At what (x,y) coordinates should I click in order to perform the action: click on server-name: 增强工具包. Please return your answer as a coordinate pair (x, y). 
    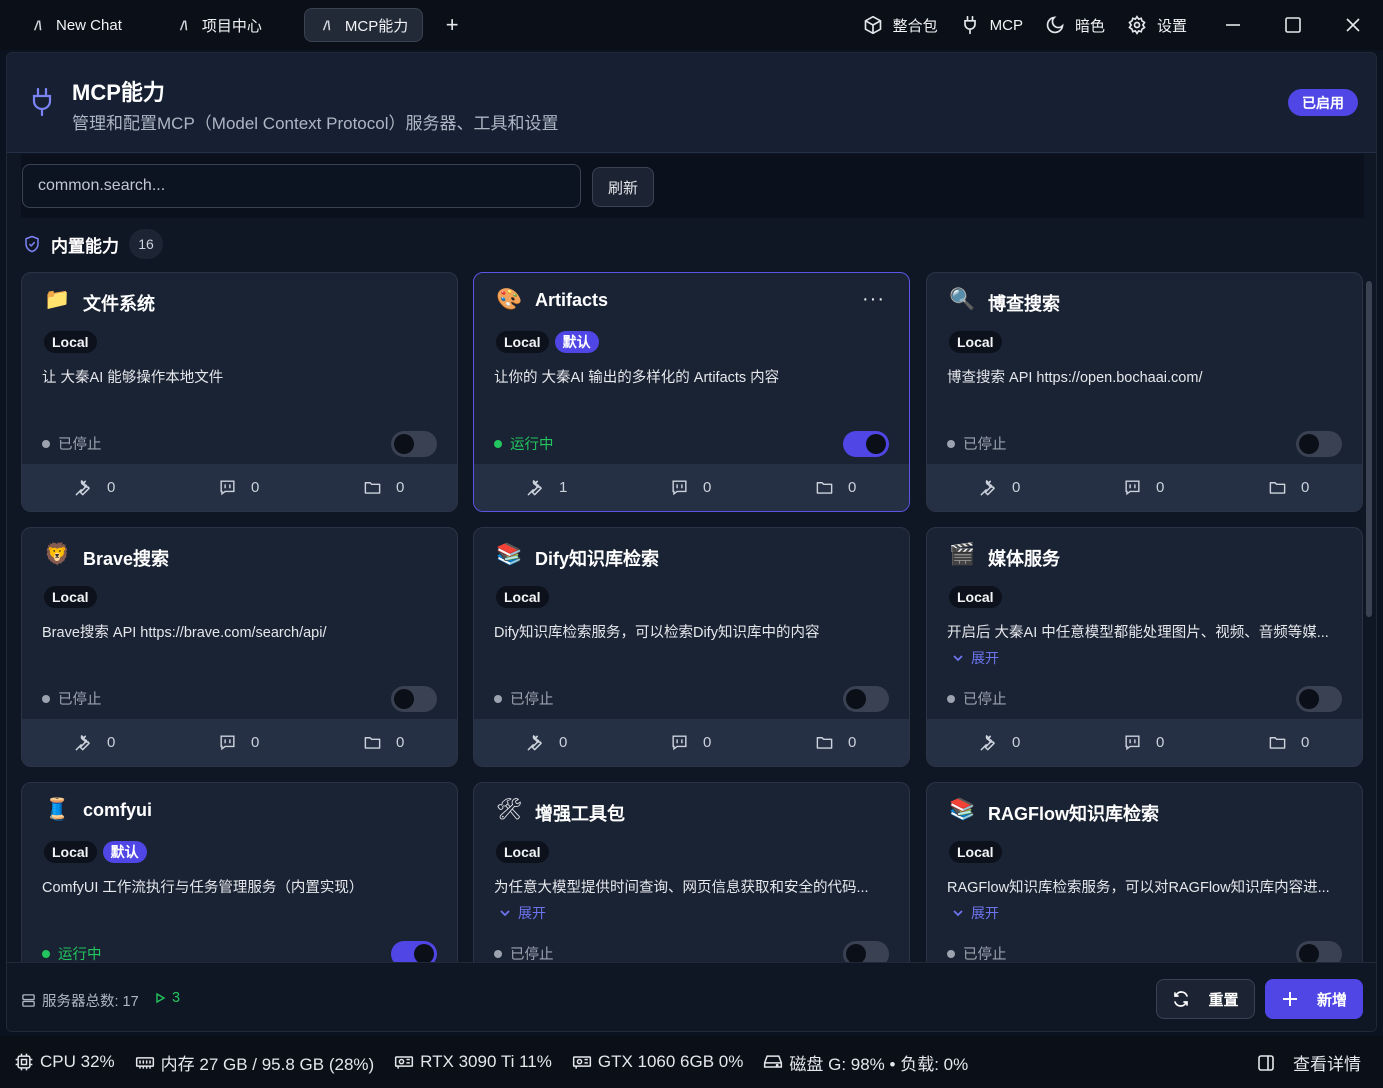
    Looking at the image, I should click on (580, 814).